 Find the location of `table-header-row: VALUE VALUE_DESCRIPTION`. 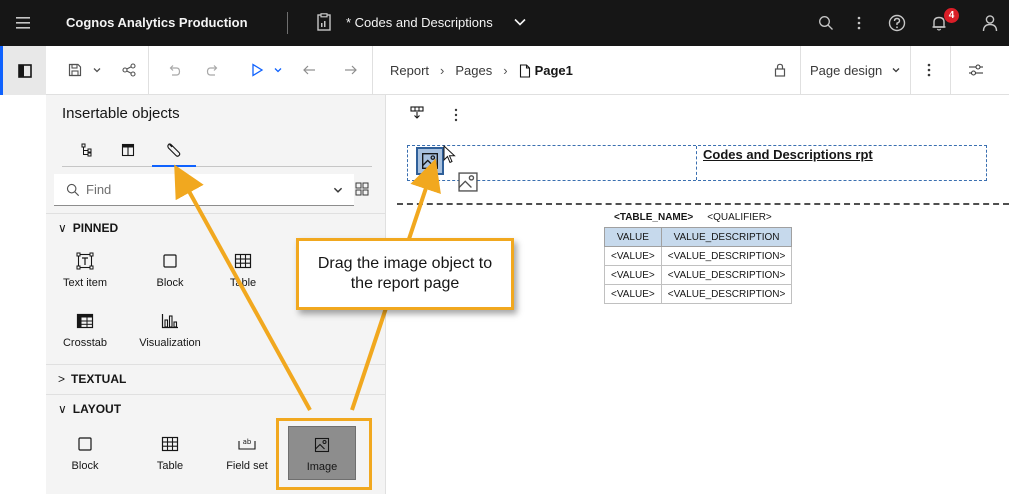

table-header-row: VALUE VALUE_DESCRIPTION is located at coordinates (698, 237).